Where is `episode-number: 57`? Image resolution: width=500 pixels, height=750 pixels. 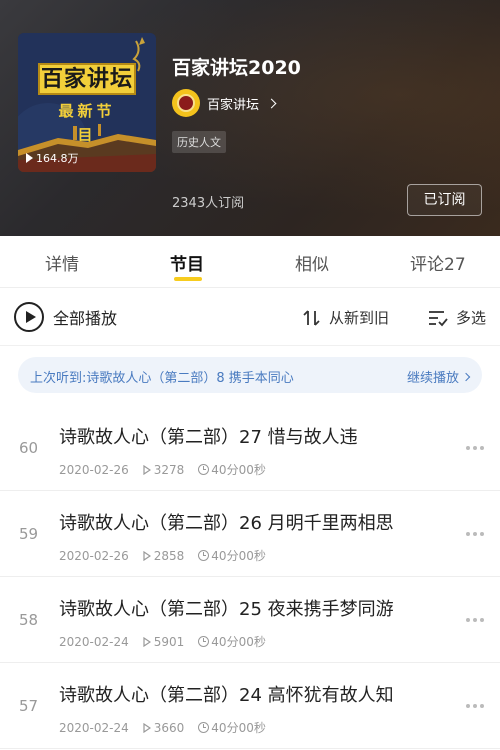
episode-number: 57 is located at coordinates (29, 706).